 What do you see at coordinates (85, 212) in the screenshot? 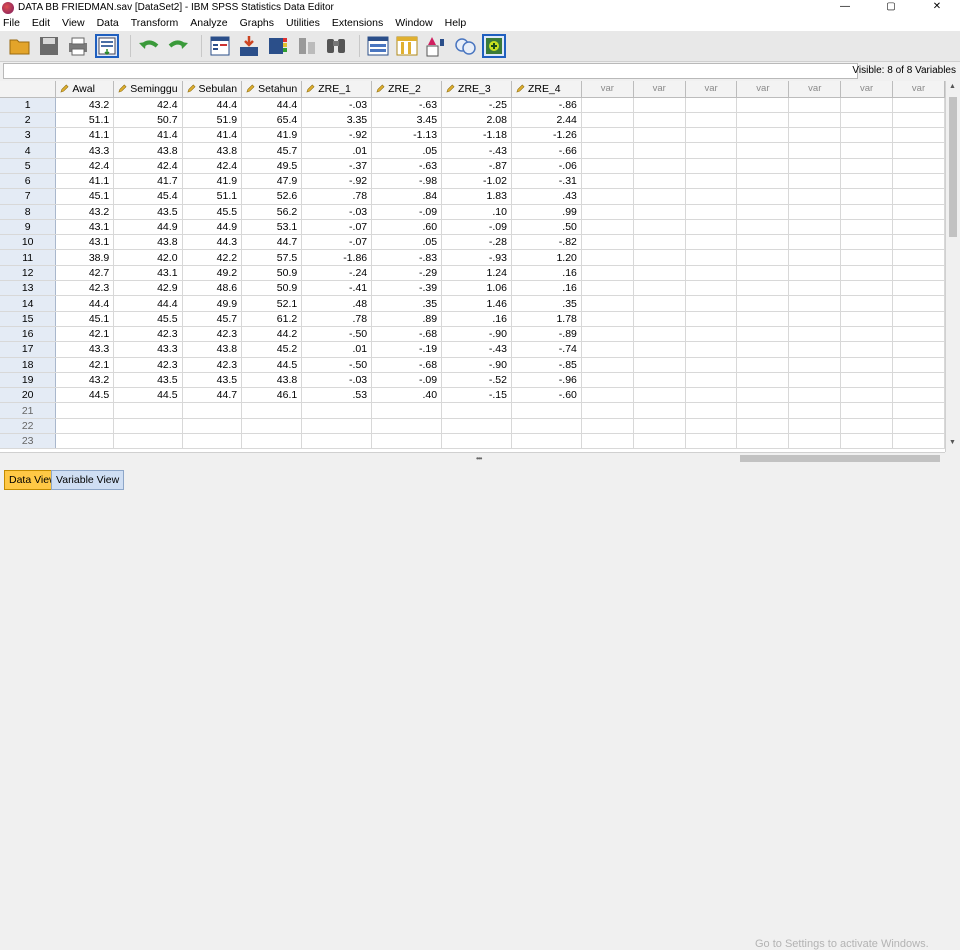
I see `data-cell: 43.2` at bounding box center [85, 212].